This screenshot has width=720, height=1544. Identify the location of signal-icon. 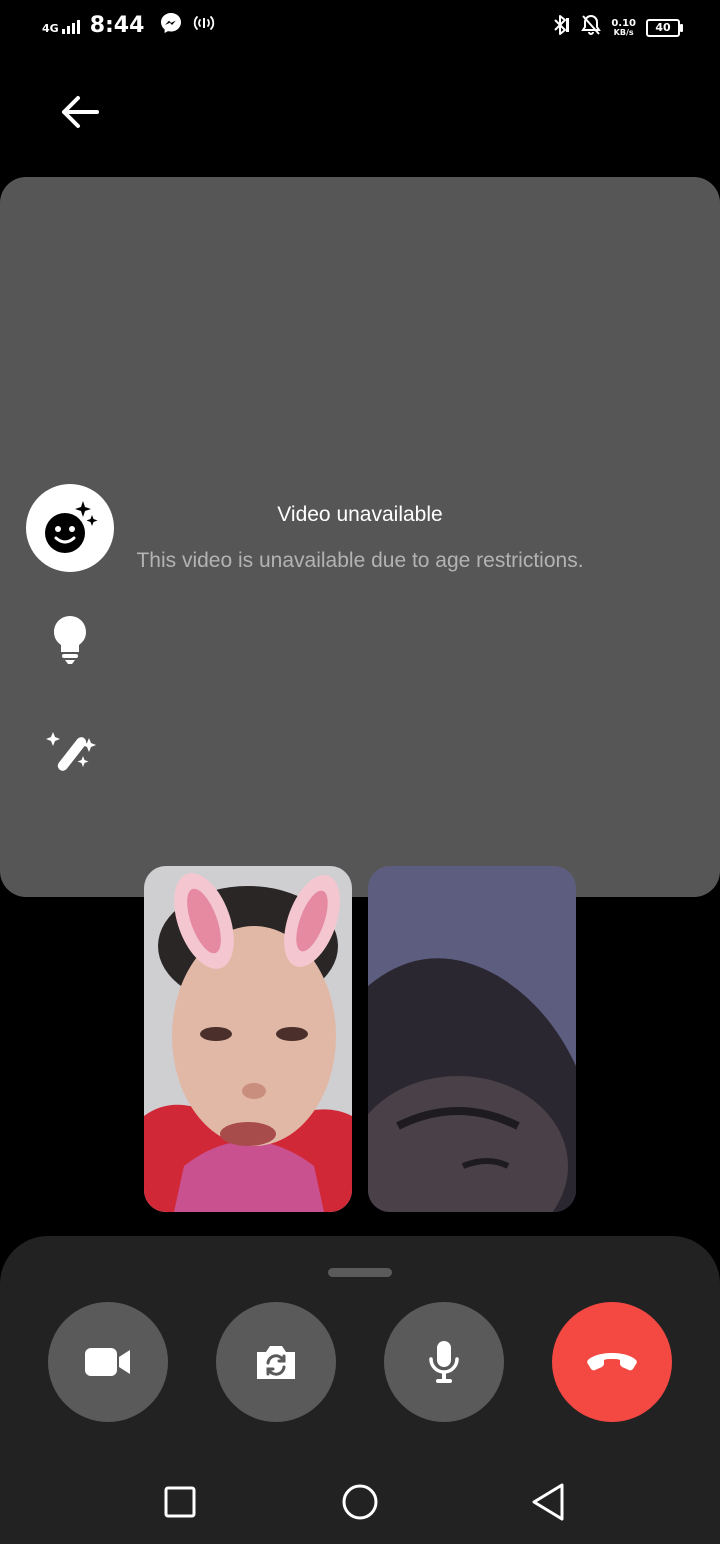
(70, 26).